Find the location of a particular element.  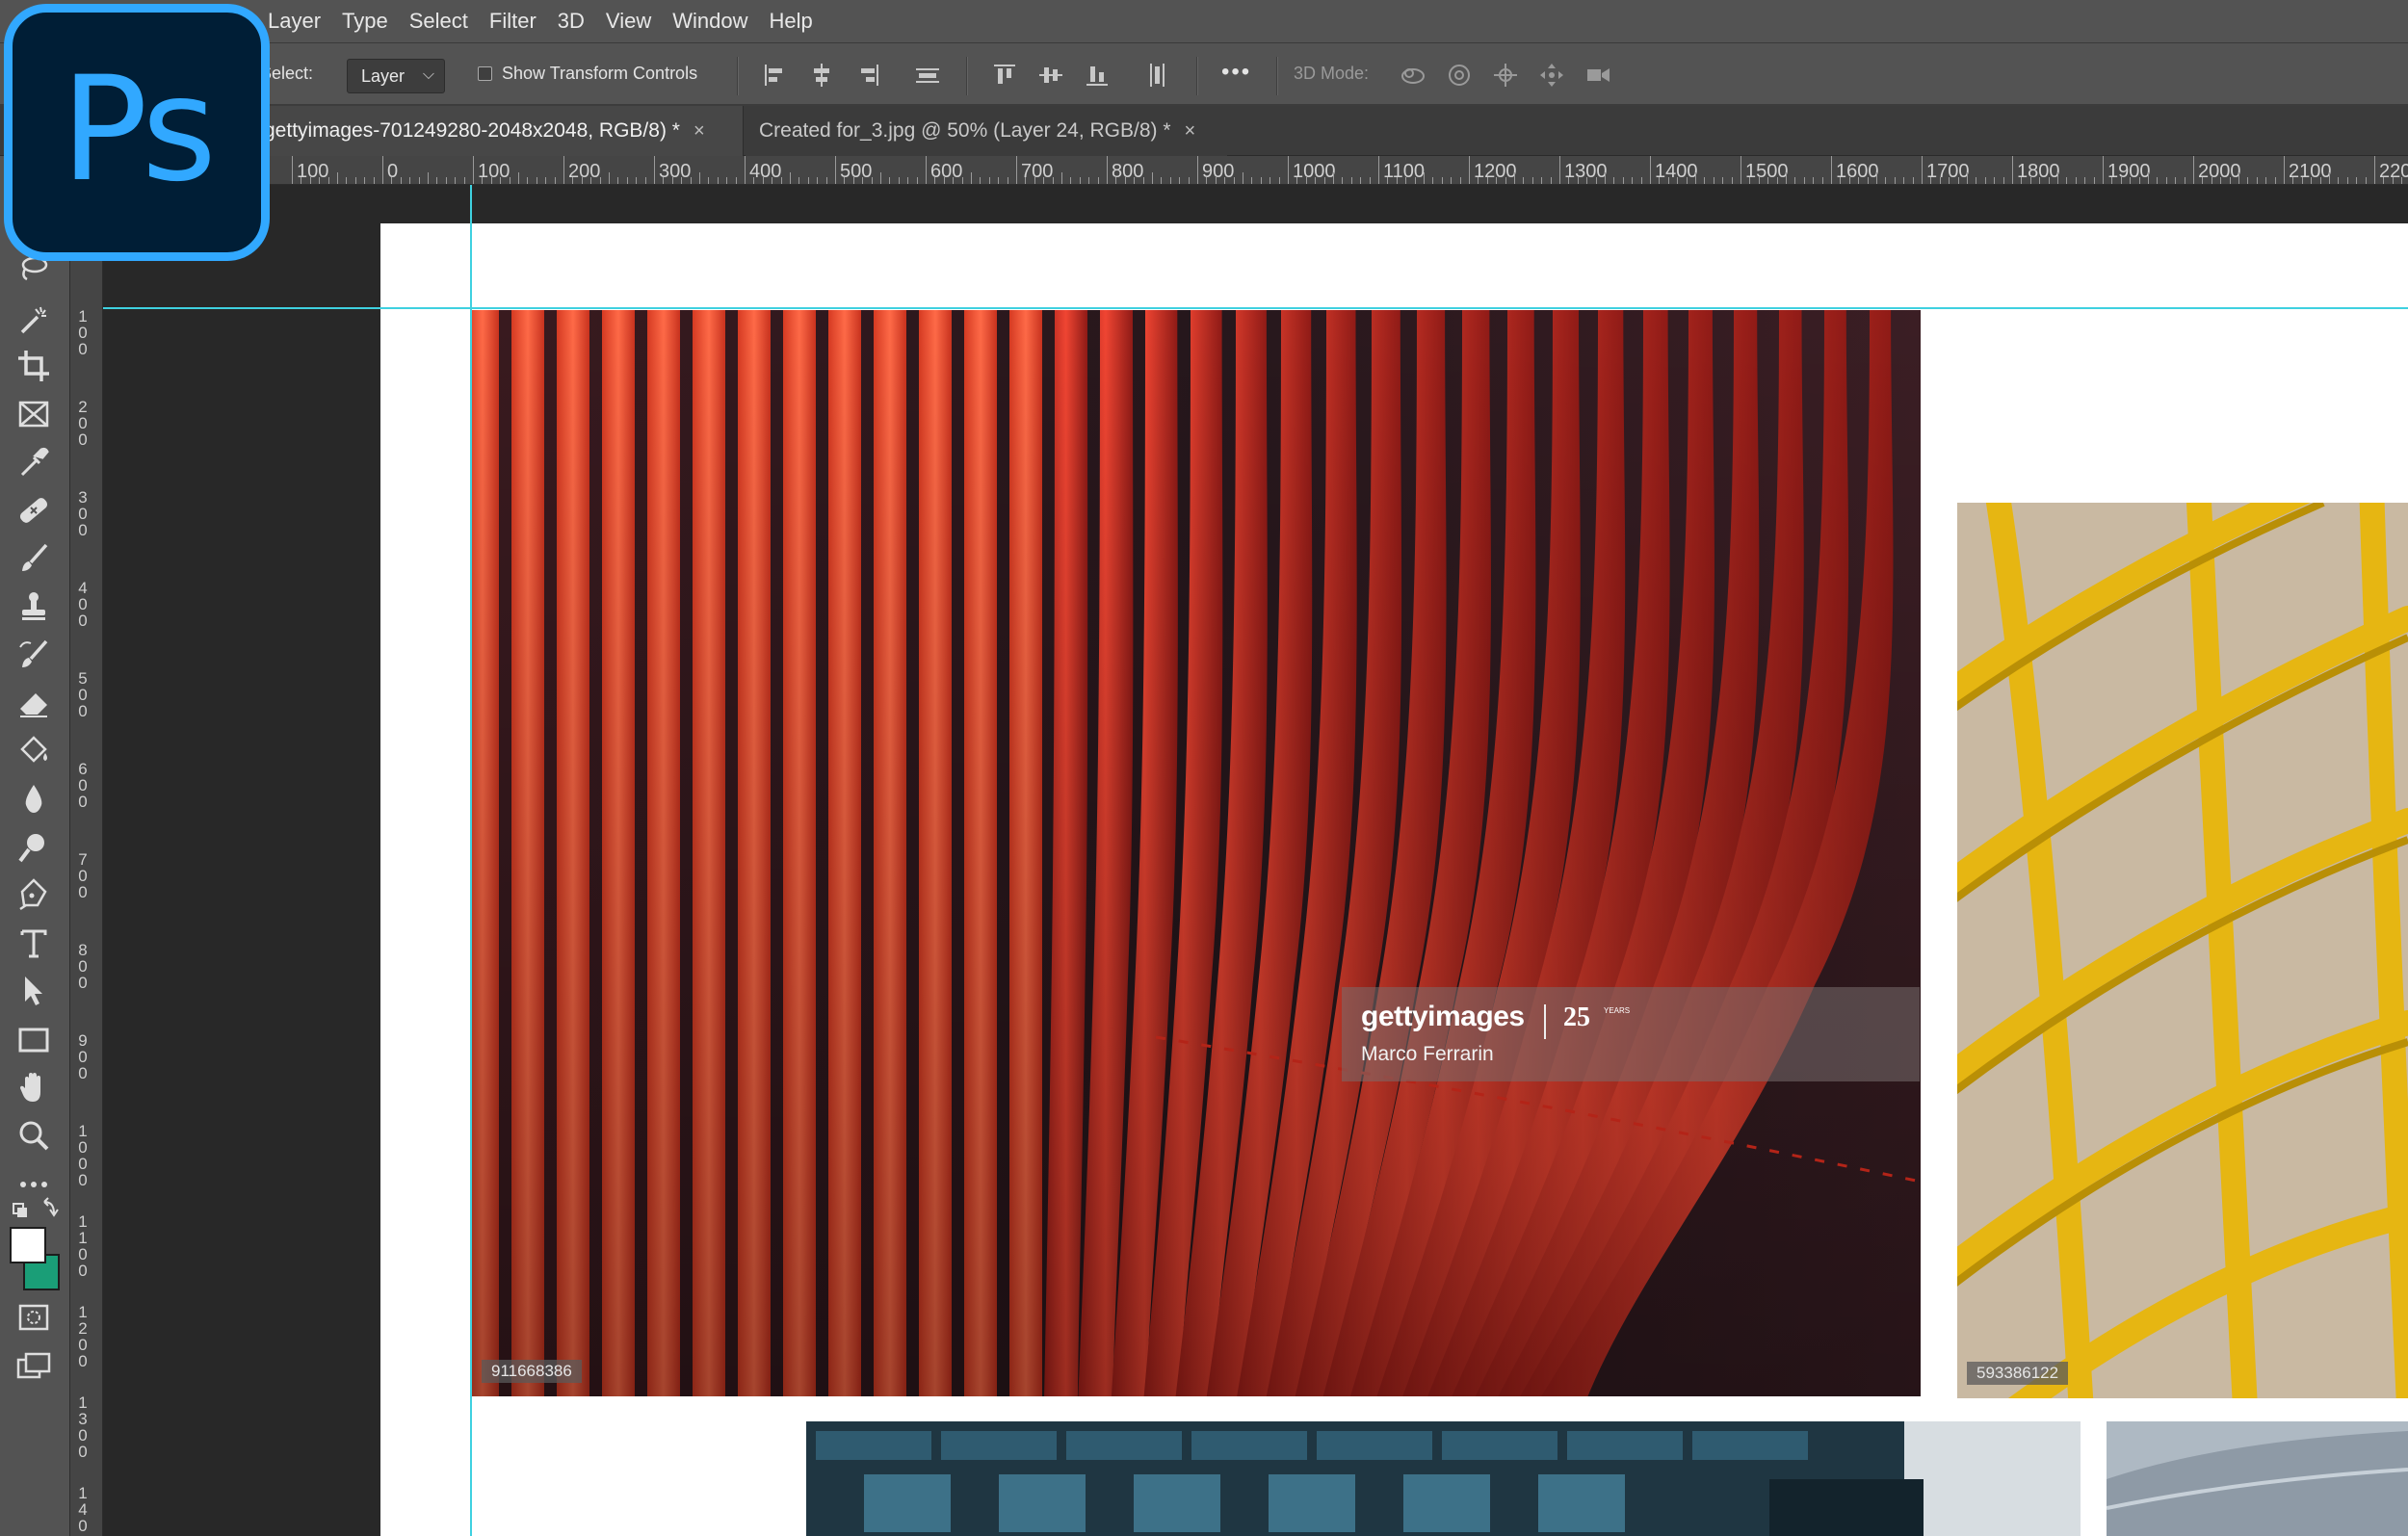

path-selection-tool is located at coordinates (35, 992).